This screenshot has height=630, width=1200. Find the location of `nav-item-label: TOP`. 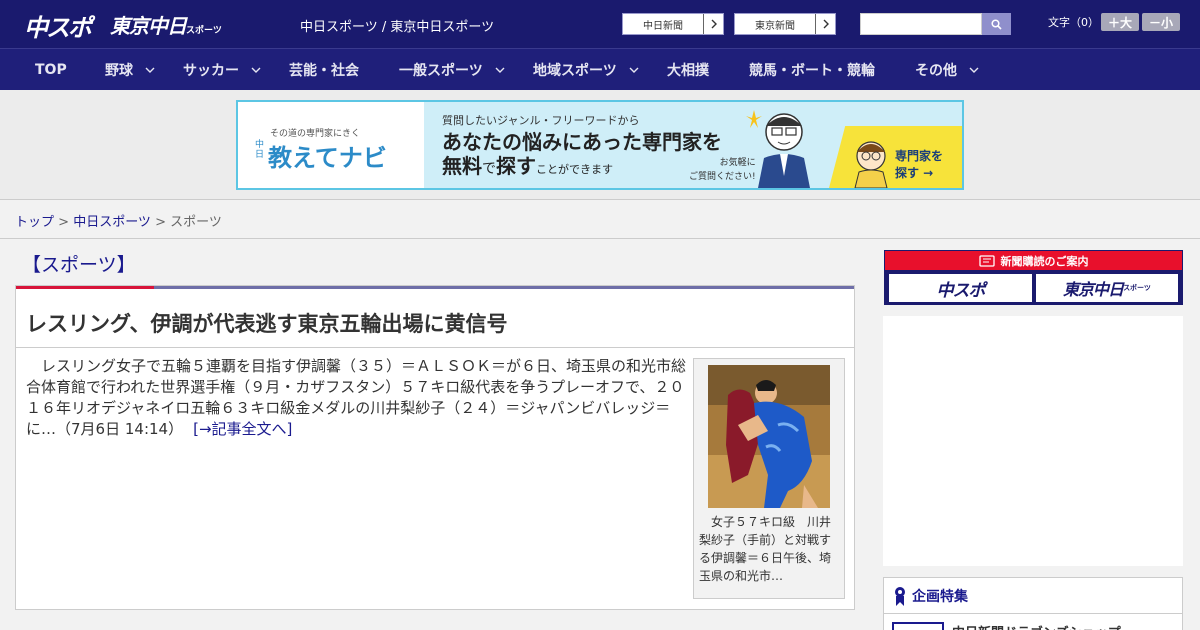

nav-item-label: TOP is located at coordinates (51, 70).